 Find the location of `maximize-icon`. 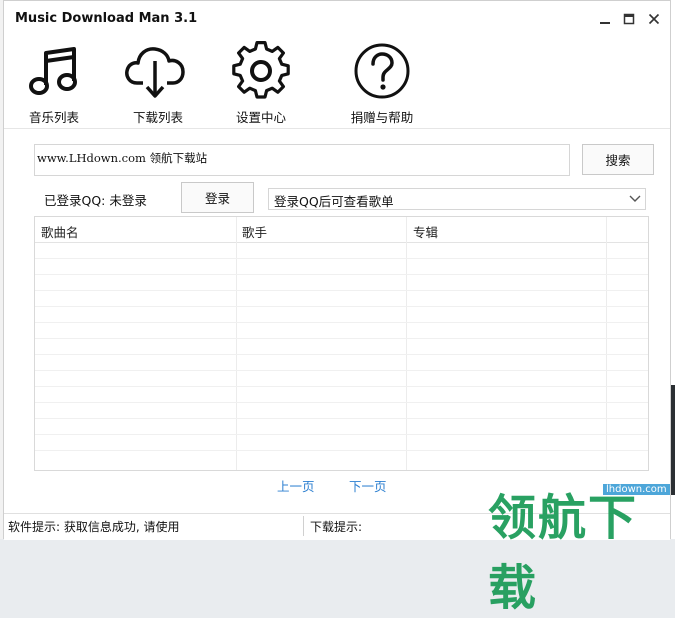

maximize-icon is located at coordinates (629, 19).